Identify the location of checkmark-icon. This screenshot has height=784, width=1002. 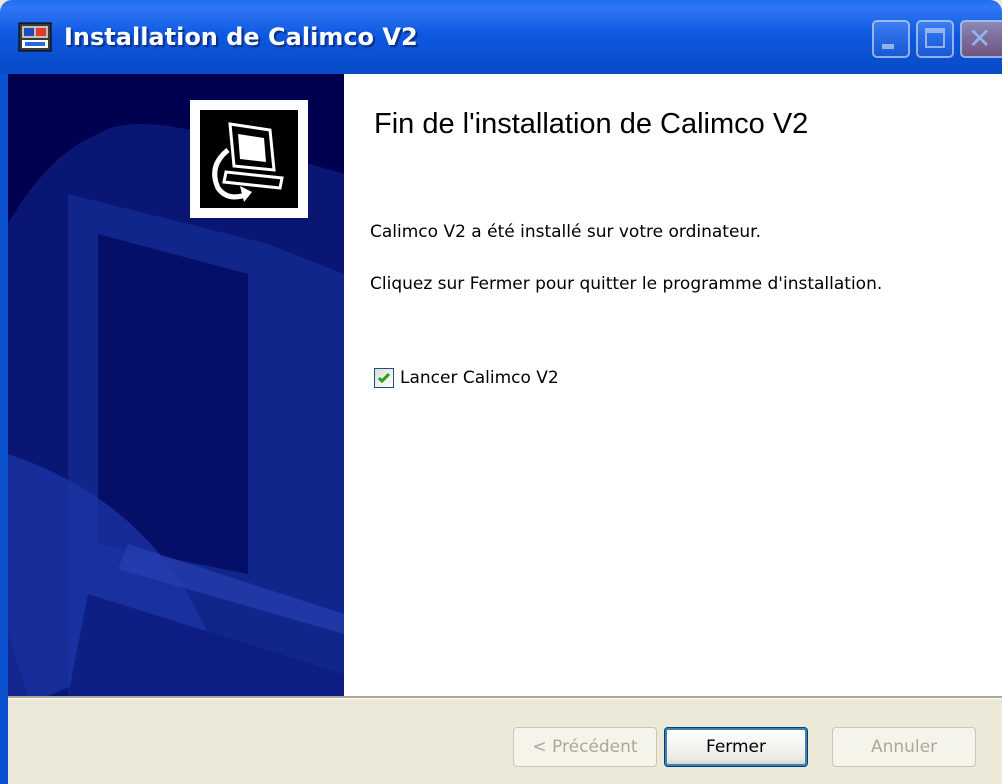
(384, 378).